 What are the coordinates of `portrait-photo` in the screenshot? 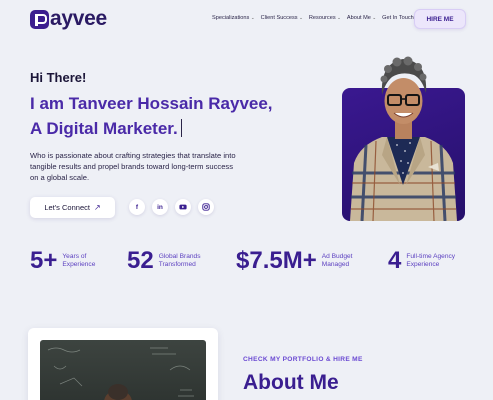 It's located at (403, 138).